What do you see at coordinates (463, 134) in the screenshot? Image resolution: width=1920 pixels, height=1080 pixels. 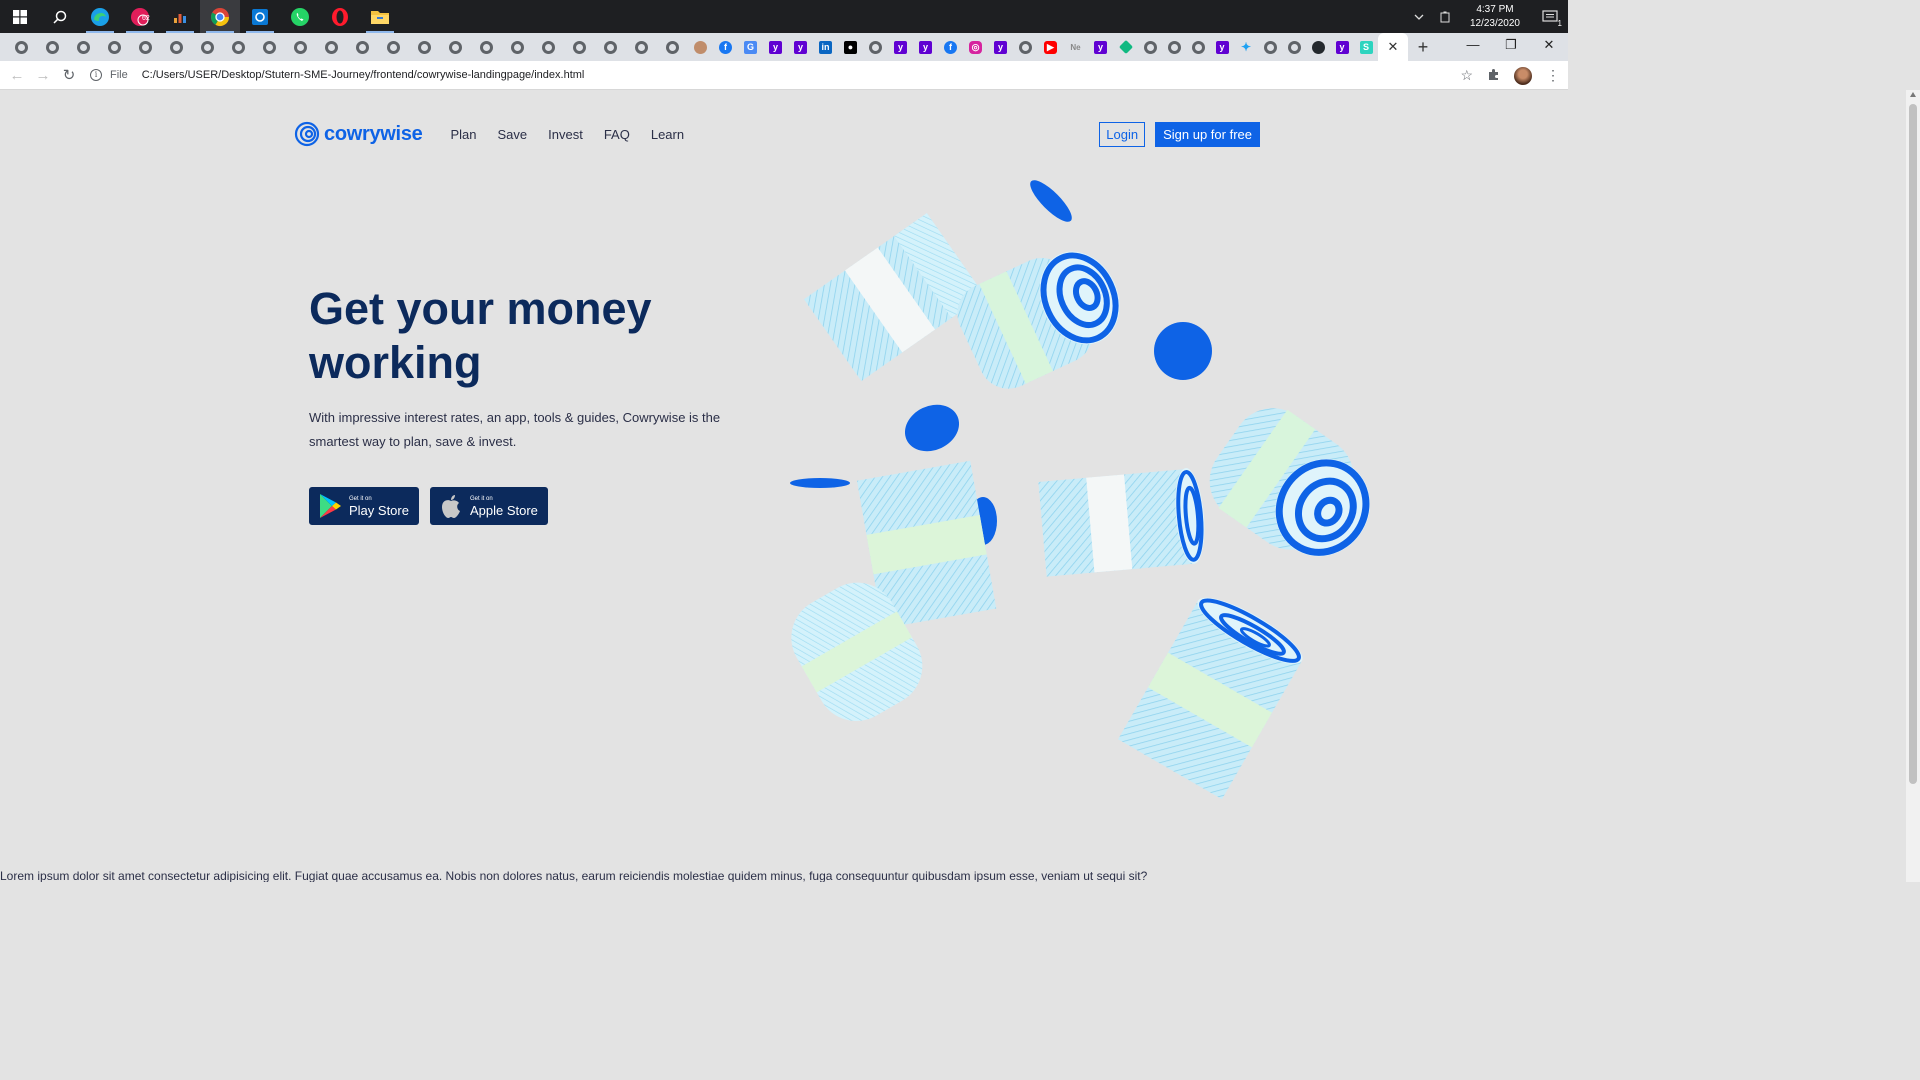 I see `nav-link-plan: Plan` at bounding box center [463, 134].